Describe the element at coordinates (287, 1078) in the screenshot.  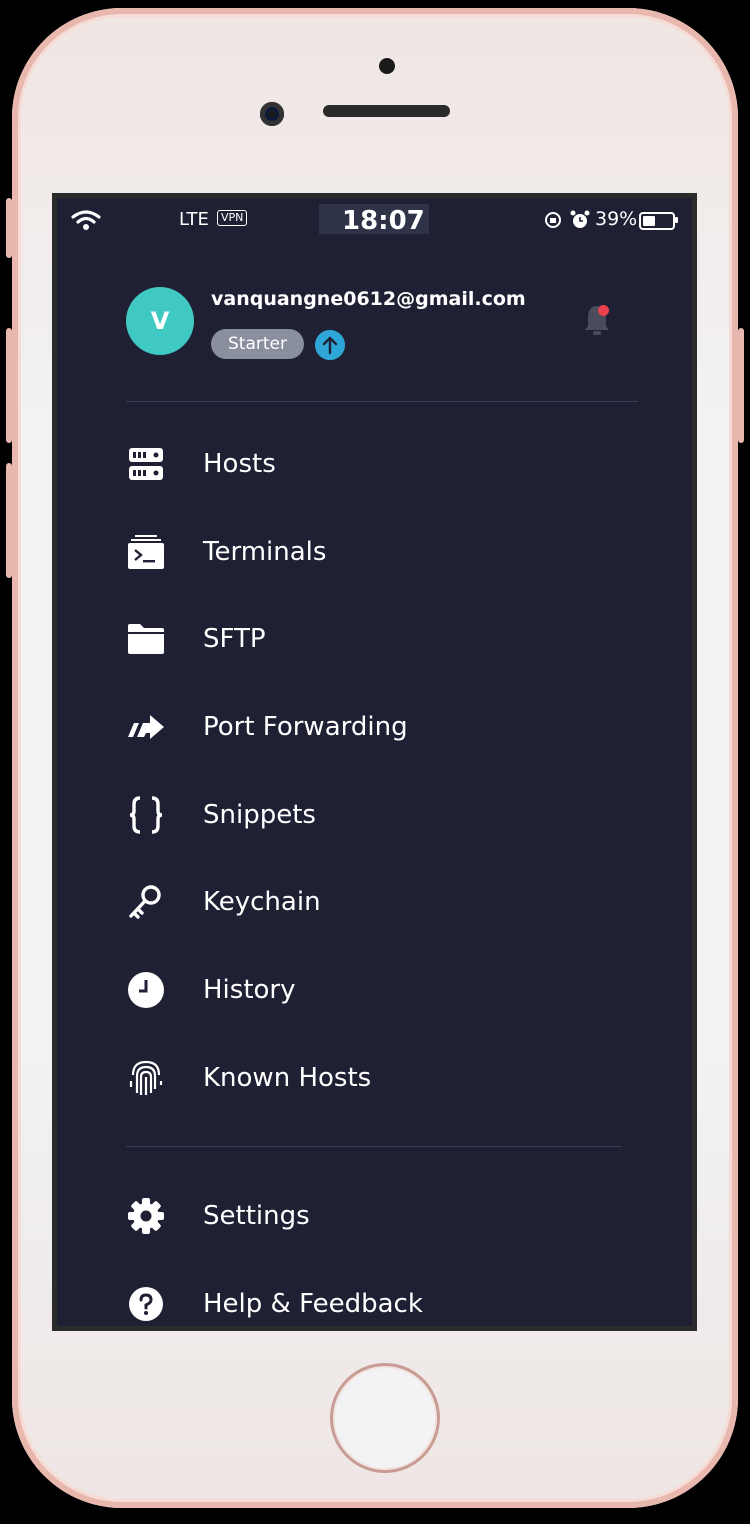
I see `menu-label-known-hosts: Known Hosts` at that location.